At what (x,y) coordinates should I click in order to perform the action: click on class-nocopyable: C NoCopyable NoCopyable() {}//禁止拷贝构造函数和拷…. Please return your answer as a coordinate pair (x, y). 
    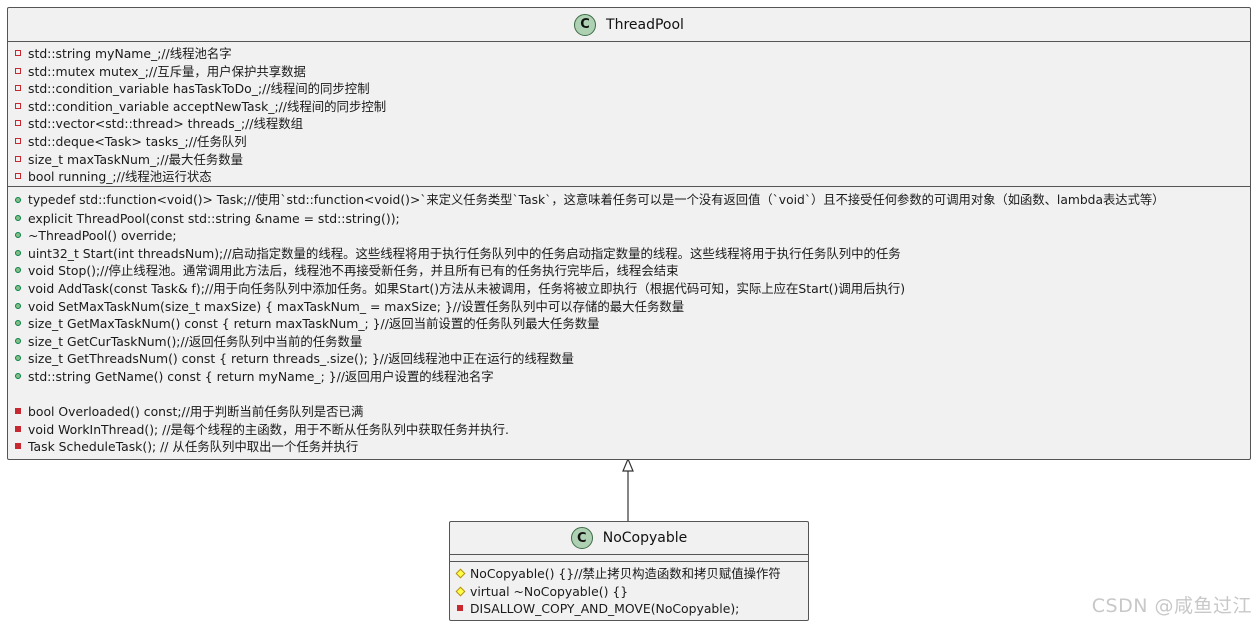
    Looking at the image, I should click on (629, 571).